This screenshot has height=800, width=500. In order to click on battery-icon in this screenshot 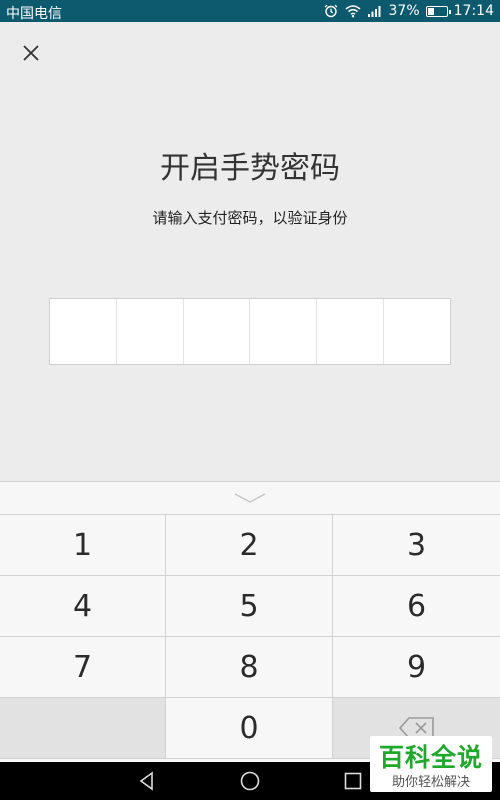, I will do `click(438, 11)`.